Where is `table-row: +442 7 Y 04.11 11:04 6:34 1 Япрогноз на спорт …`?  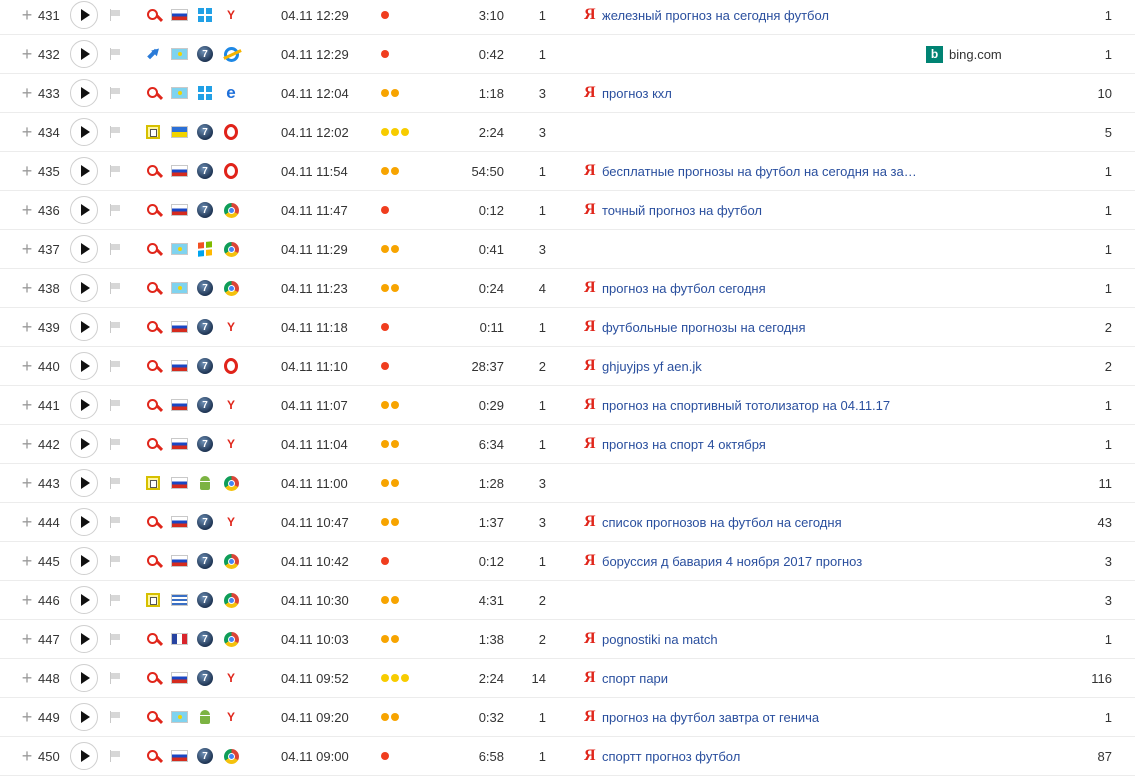
table-row: +442 7 Y 04.11 11:04 6:34 1 Япрогноз на спорт … is located at coordinates (567, 444).